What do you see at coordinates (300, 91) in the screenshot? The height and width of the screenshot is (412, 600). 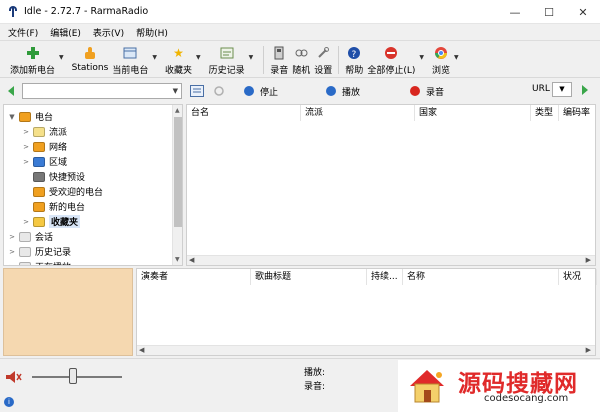 I see `address-bar: ▼ 停止 播放 录音 URL ▼` at bounding box center [300, 91].